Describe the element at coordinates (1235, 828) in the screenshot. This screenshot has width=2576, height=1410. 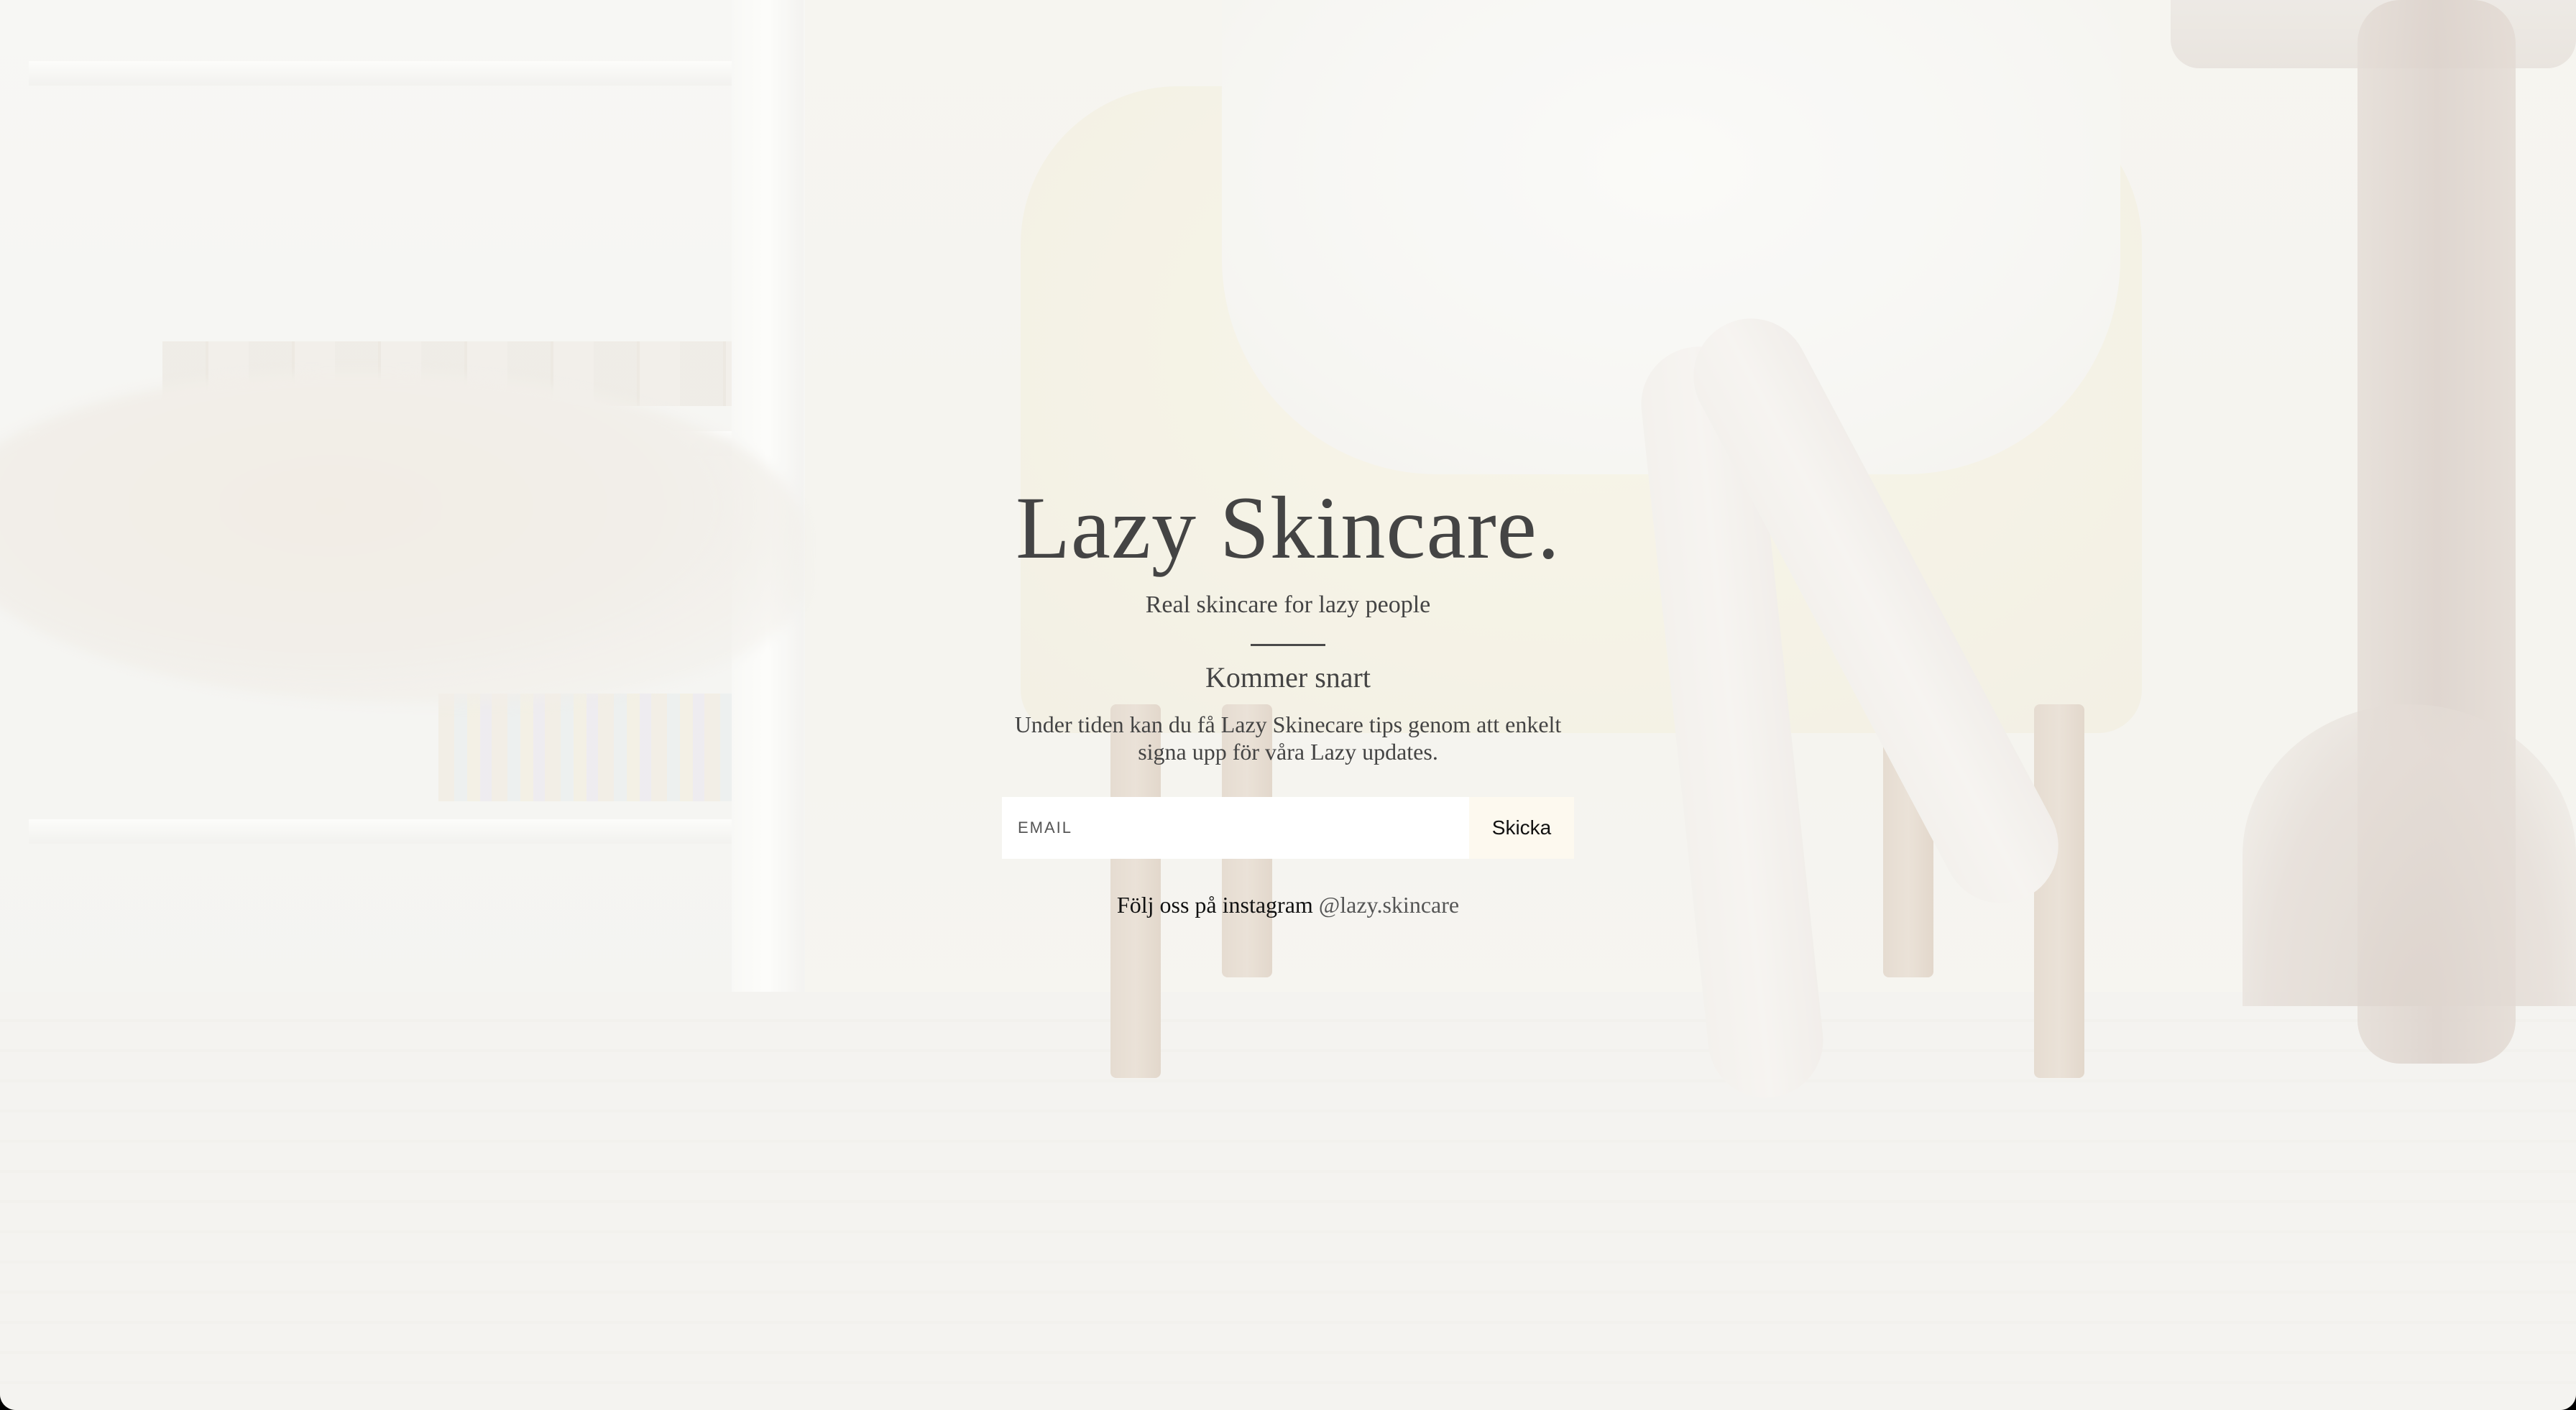
I see `email-input` at that location.